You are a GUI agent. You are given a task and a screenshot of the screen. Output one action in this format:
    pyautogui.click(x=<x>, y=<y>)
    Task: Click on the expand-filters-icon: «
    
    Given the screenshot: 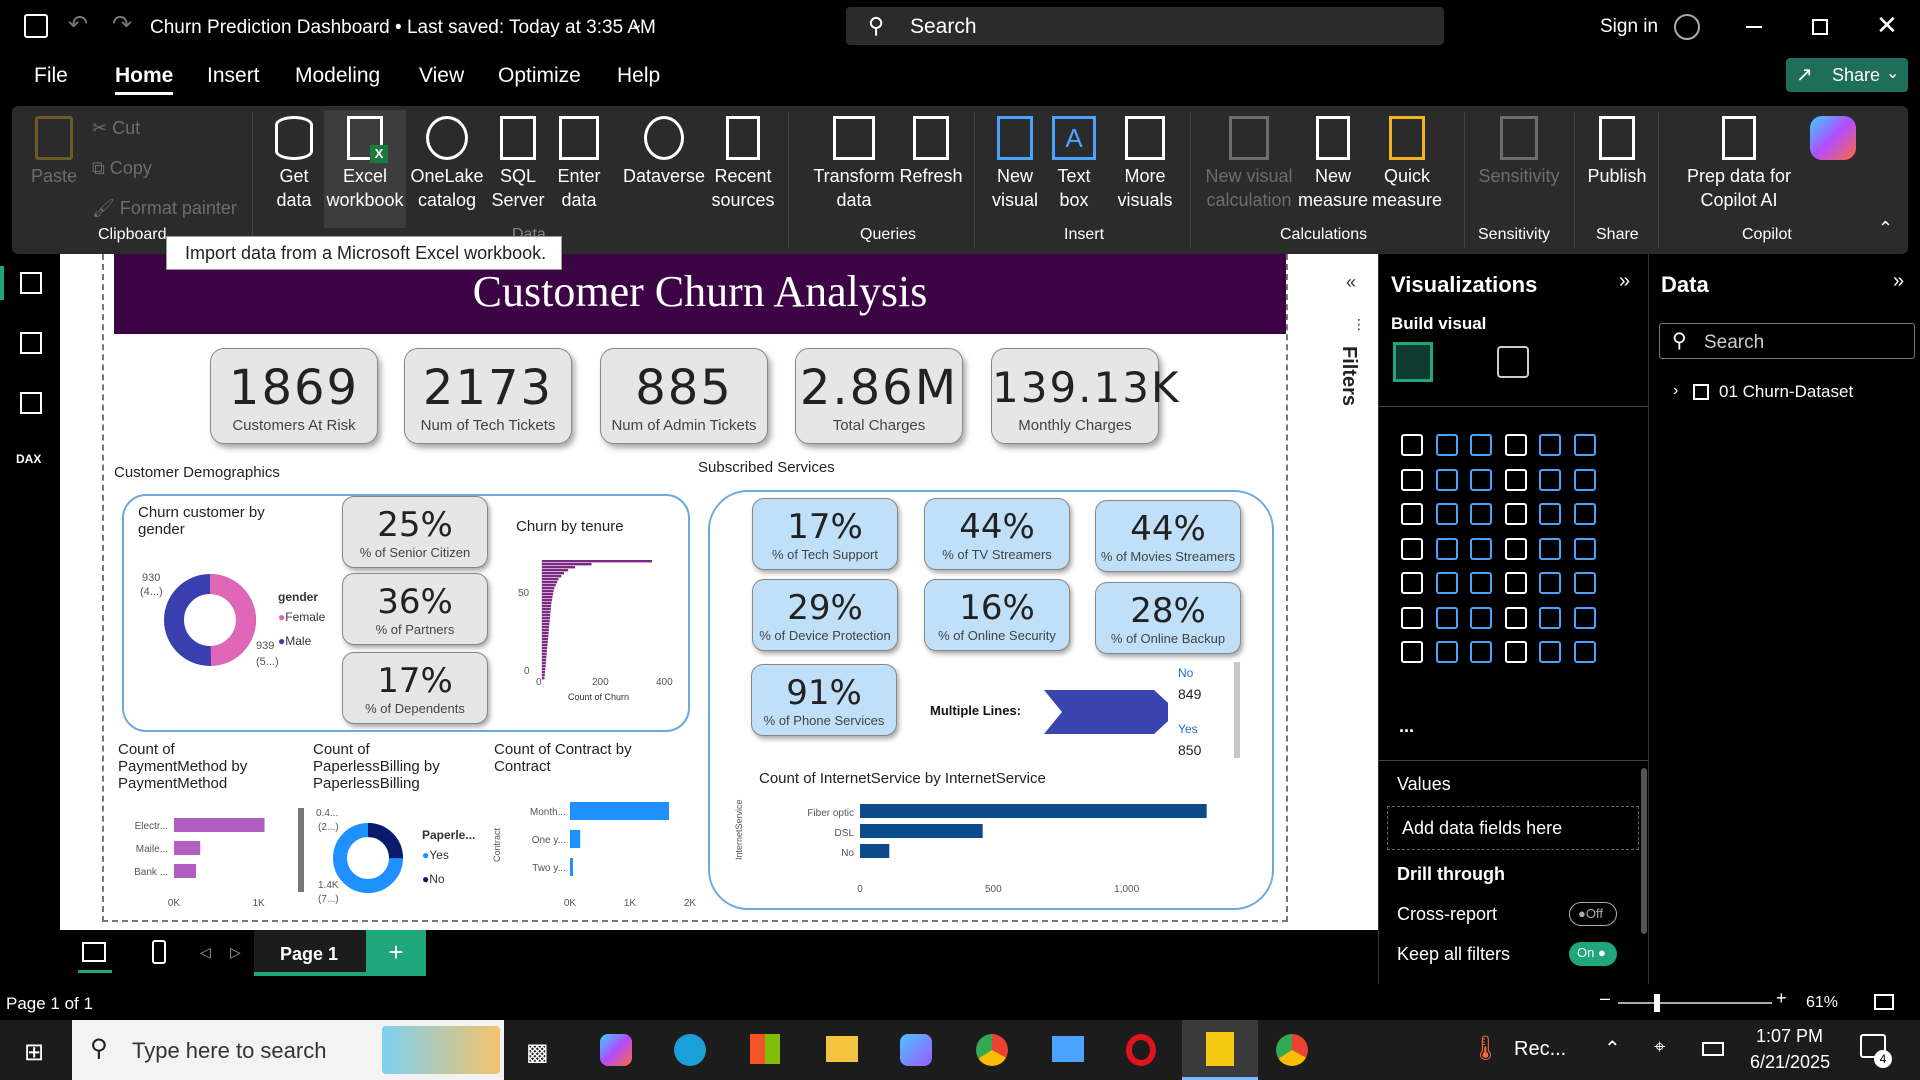 What is the action you would take?
    pyautogui.click(x=1351, y=282)
    